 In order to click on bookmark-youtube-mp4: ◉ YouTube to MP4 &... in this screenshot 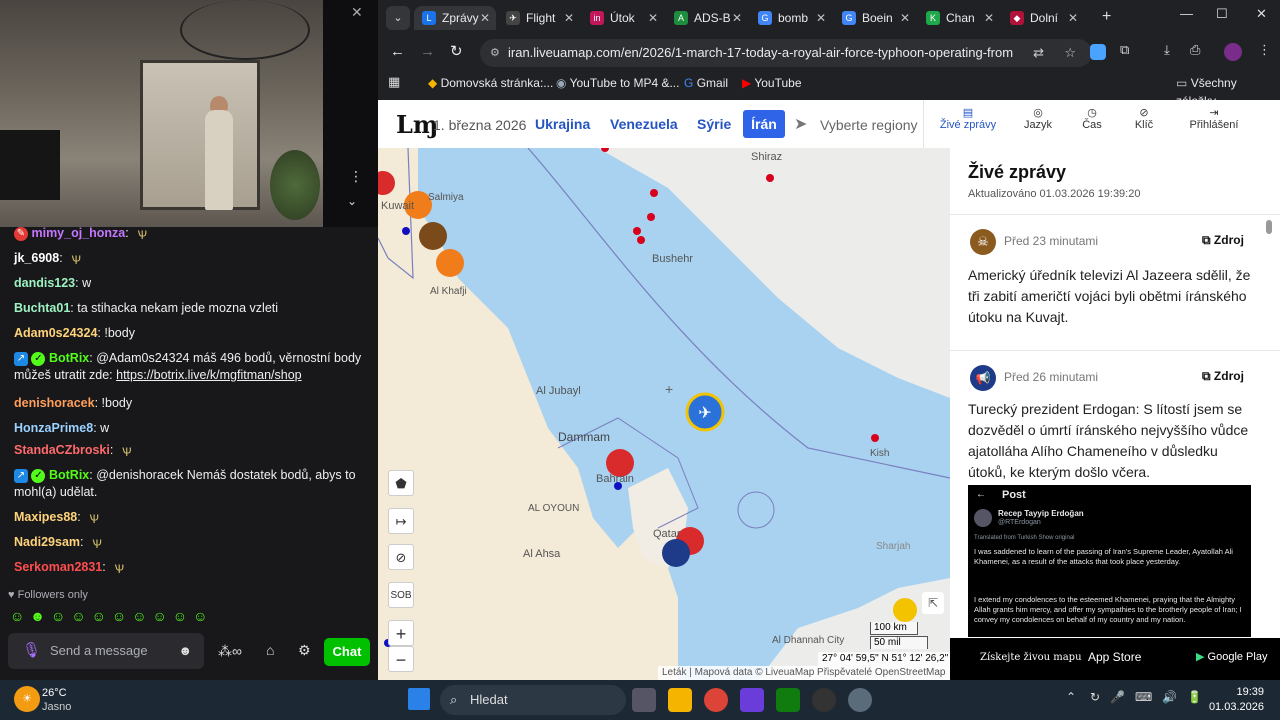, I will do `click(617, 83)`.